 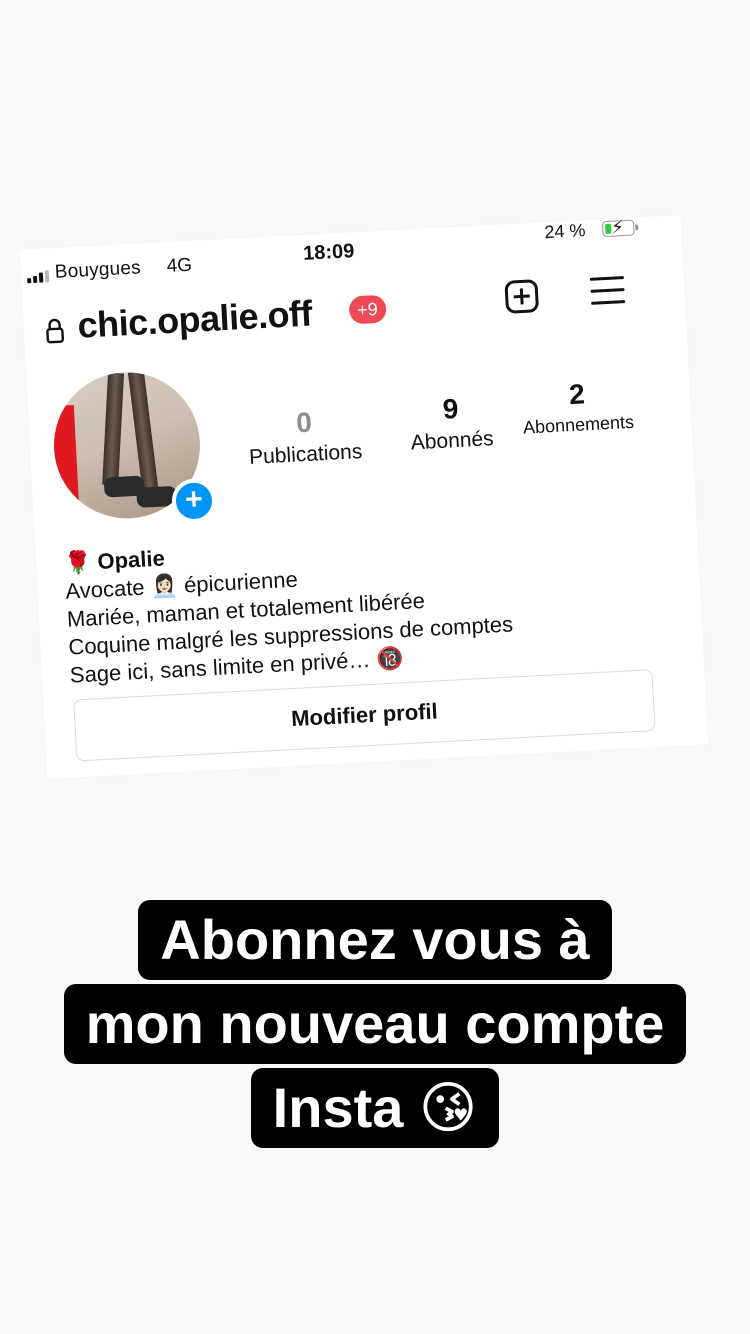 I want to click on publications-label: Publications, so click(x=305, y=454).